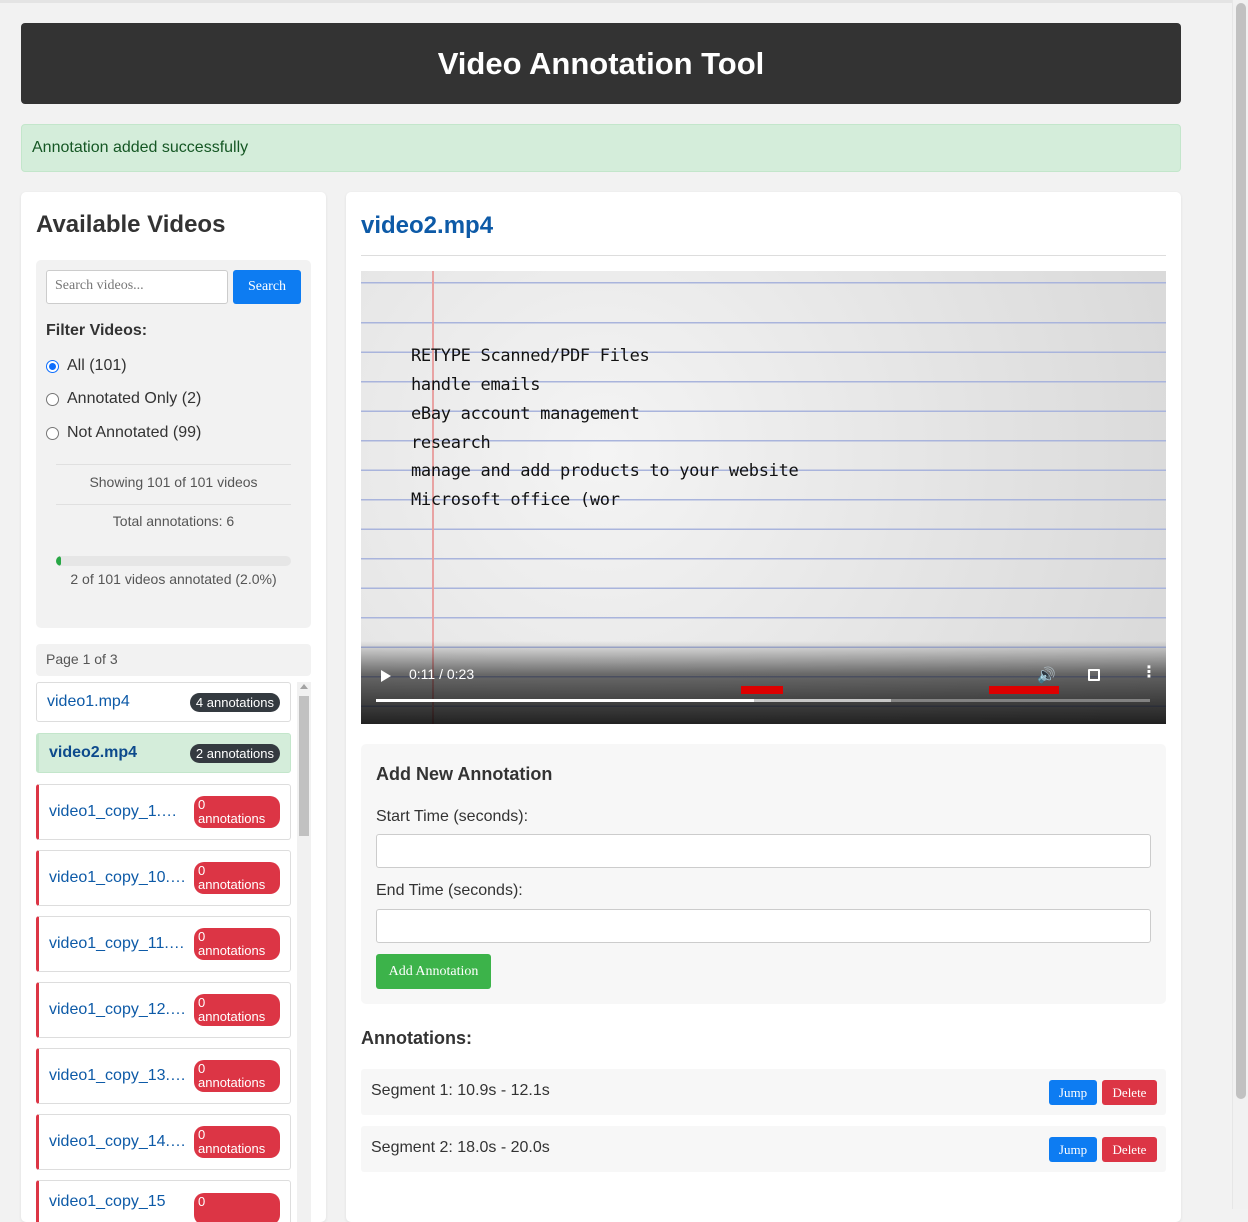 The image size is (1248, 1222). I want to click on app-header: Video Annotation Tool, so click(601, 63).